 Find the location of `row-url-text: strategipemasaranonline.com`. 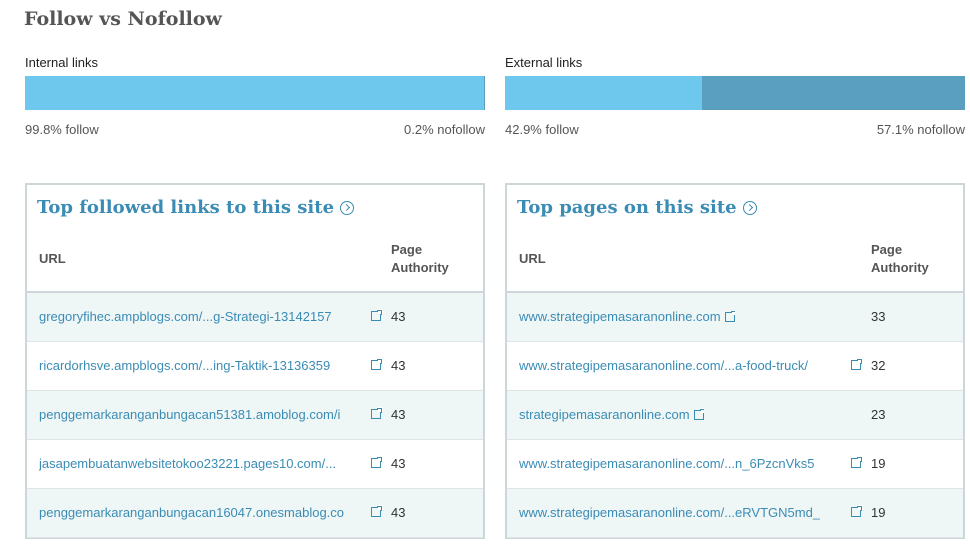

row-url-text: strategipemasaranonline.com is located at coordinates (604, 414).